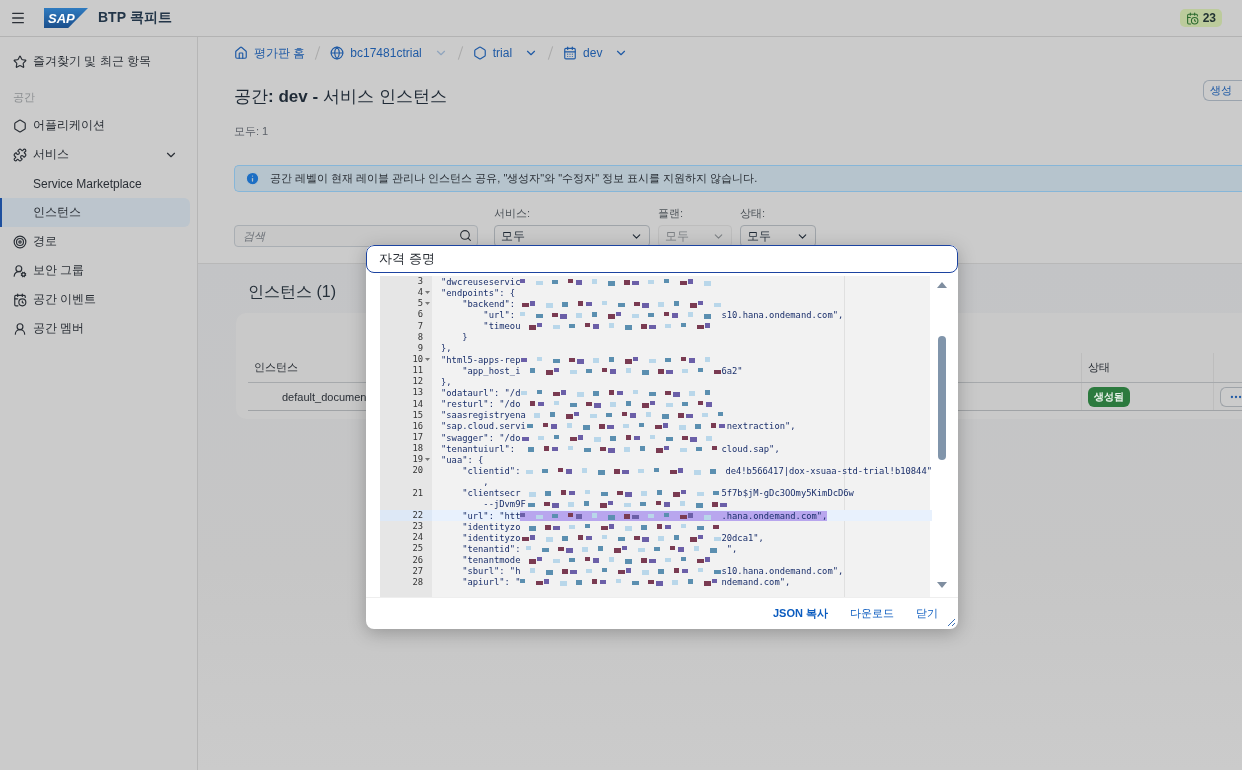 The height and width of the screenshot is (770, 1242). Describe the element at coordinates (1148, 367) in the screenshot. I see `column-header: 상태` at that location.